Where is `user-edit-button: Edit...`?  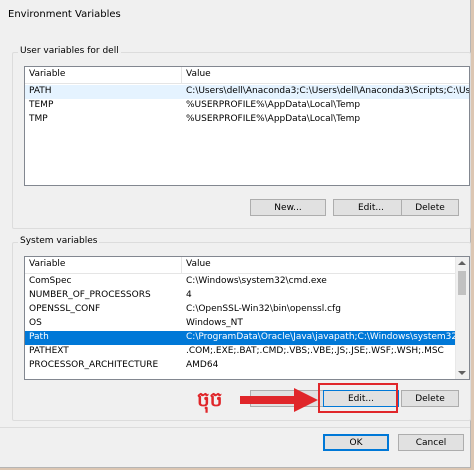 user-edit-button: Edit... is located at coordinates (371, 207).